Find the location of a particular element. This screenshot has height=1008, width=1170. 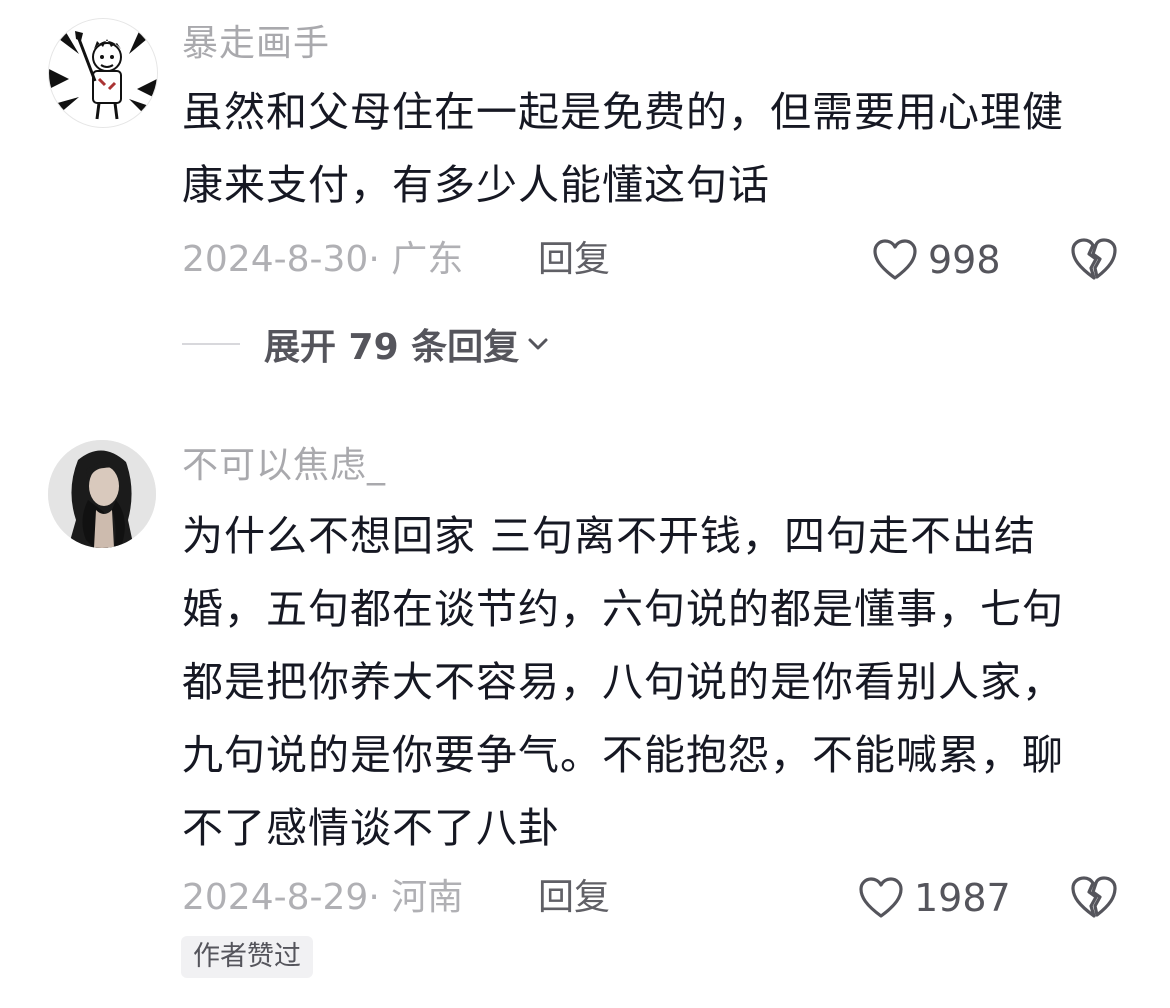

username: 暴走画手 is located at coordinates (256, 44).